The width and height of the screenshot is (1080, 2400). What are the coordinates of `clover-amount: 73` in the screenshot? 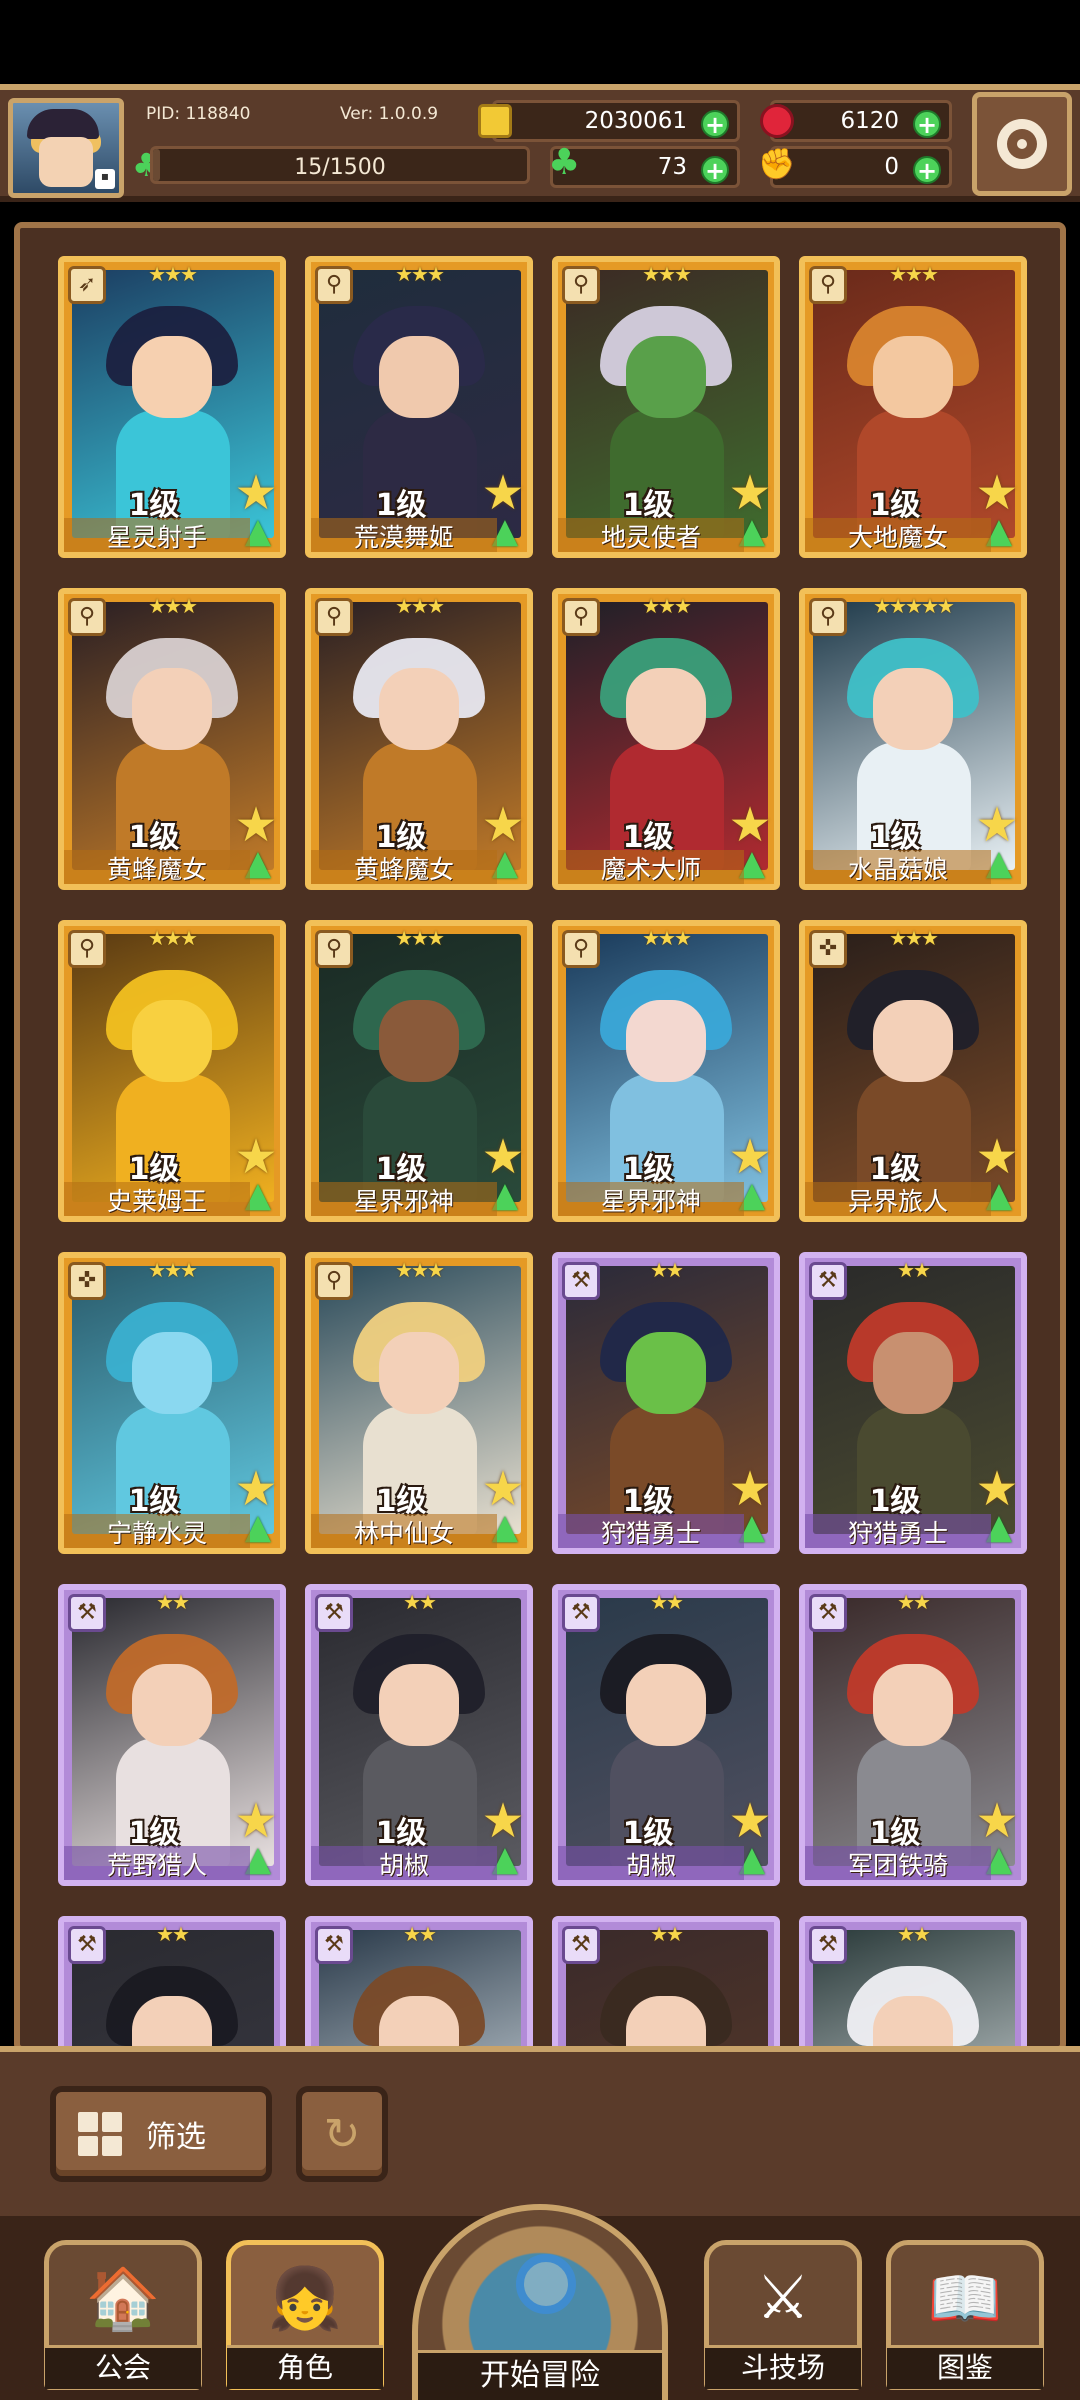 It's located at (672, 167).